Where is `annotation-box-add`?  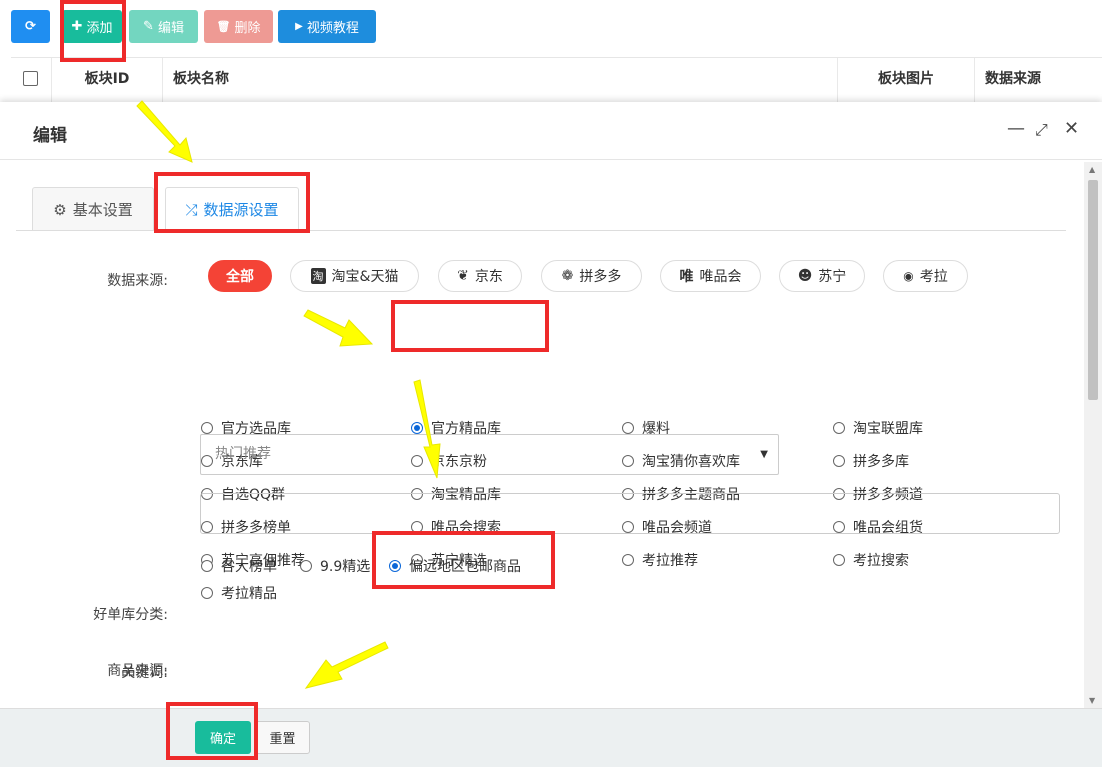
annotation-box-add is located at coordinates (93, 31).